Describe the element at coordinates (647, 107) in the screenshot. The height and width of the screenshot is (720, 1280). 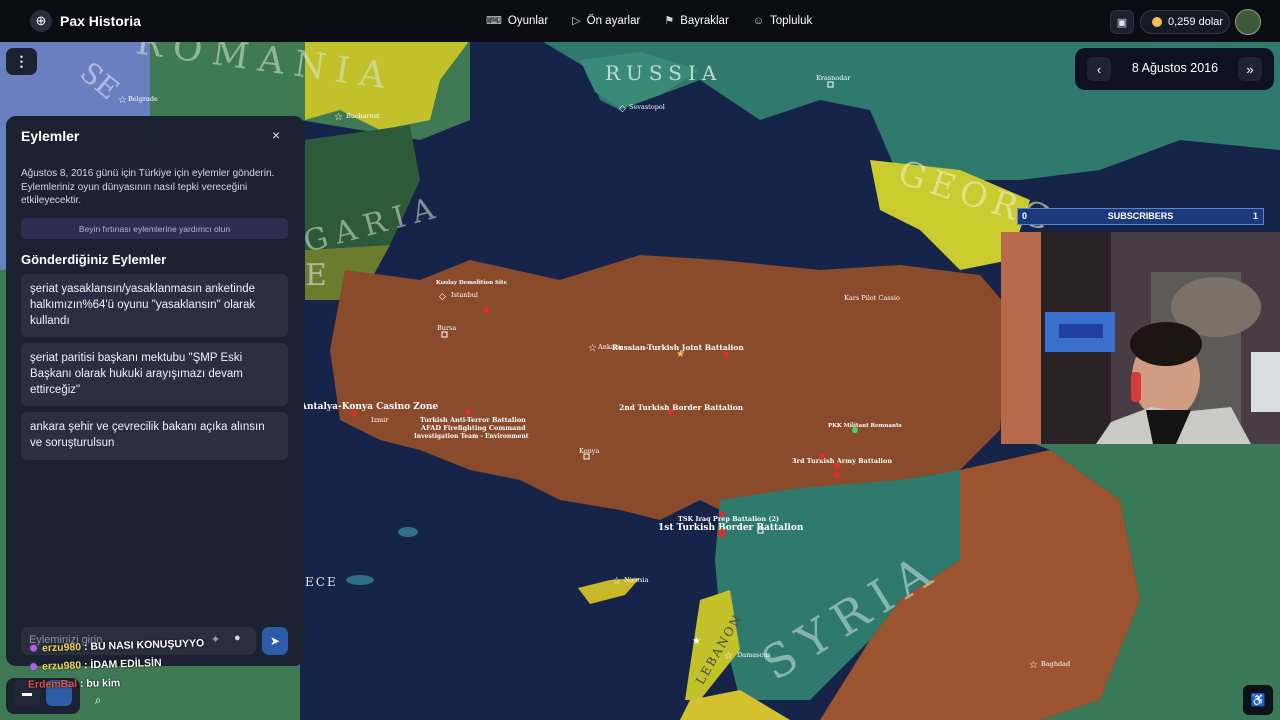
I see `svg-text: Sevastopol` at that location.